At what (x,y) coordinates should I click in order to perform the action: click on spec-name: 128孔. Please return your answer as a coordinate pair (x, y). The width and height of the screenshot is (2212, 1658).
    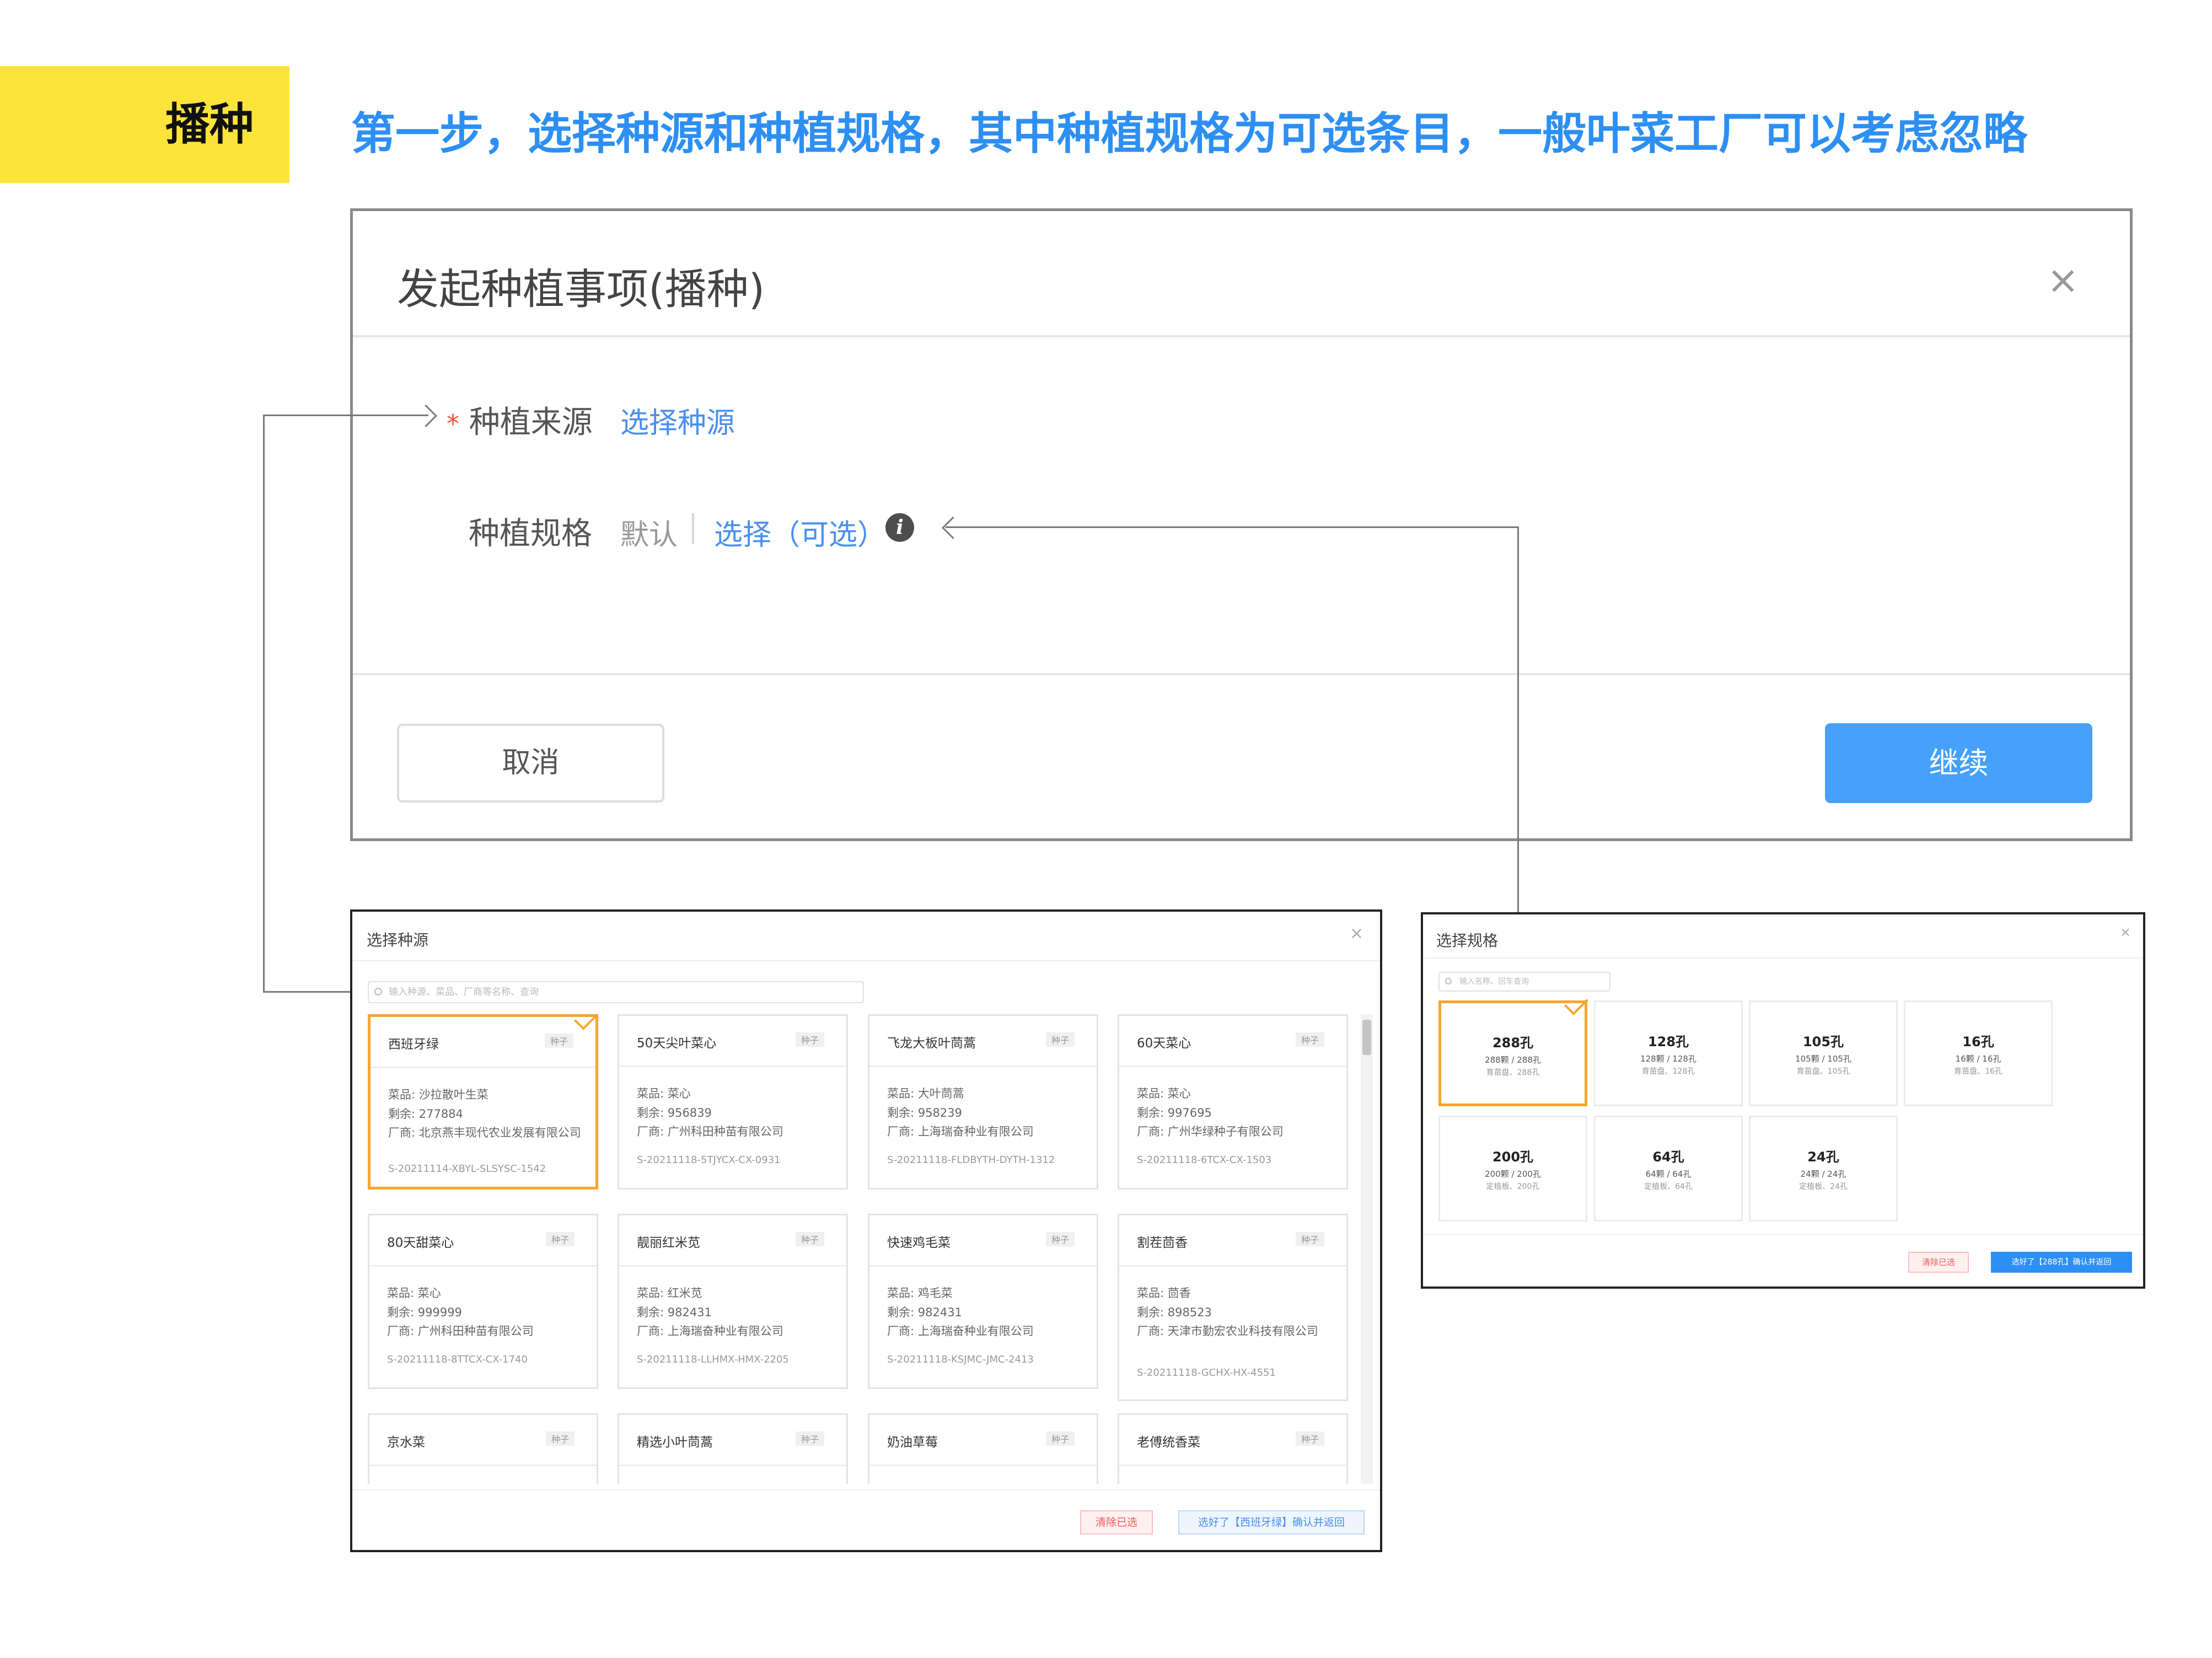
    Looking at the image, I should click on (1668, 1041).